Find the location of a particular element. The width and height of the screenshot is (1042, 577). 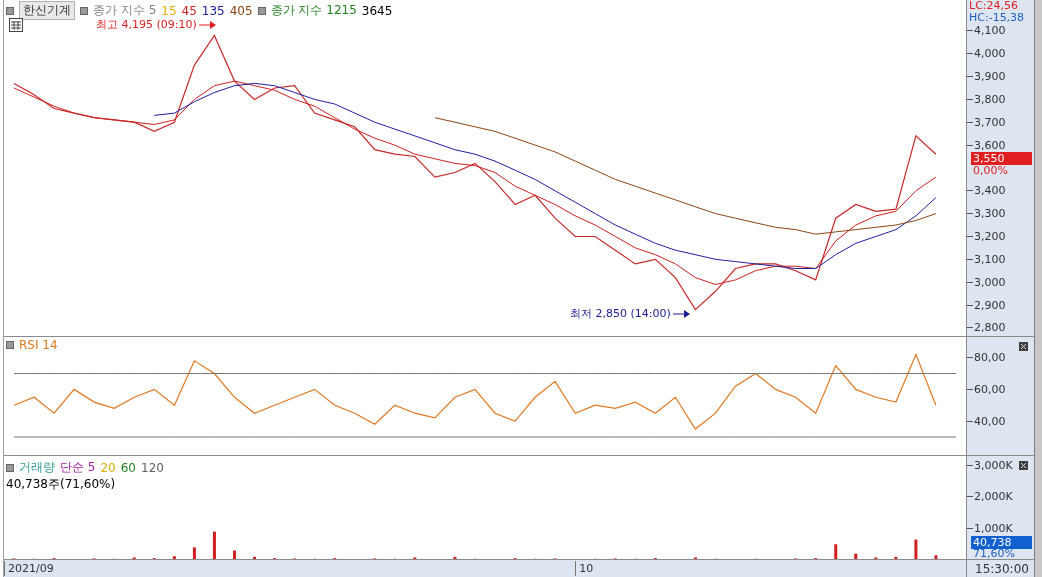

axis-tick-label: 3,200 is located at coordinates (986, 236).